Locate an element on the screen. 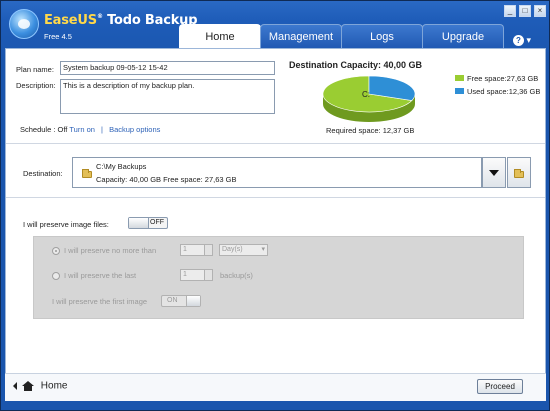  used-space-label: Used space:12,36 GB is located at coordinates (504, 91).